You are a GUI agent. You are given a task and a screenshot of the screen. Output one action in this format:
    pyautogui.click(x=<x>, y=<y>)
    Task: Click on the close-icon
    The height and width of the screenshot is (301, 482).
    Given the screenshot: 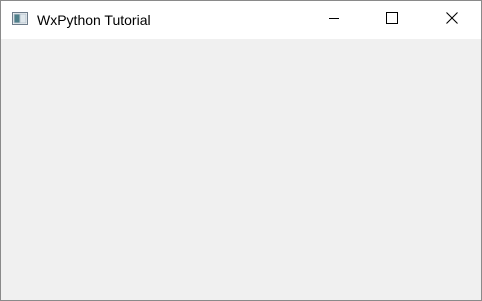 What is the action you would take?
    pyautogui.click(x=452, y=20)
    